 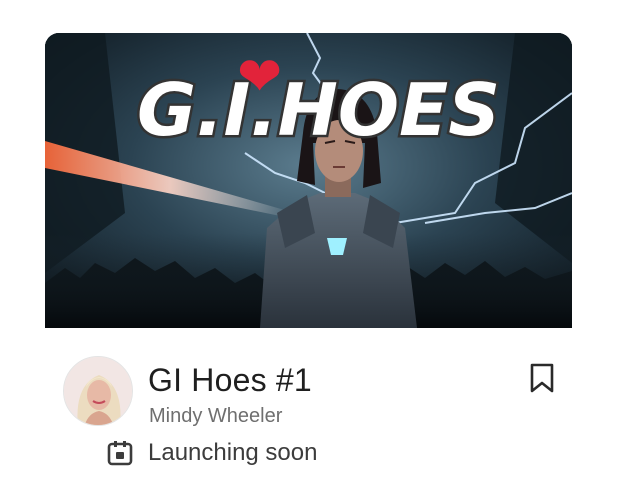 I want to click on avatar, so click(x=98, y=391).